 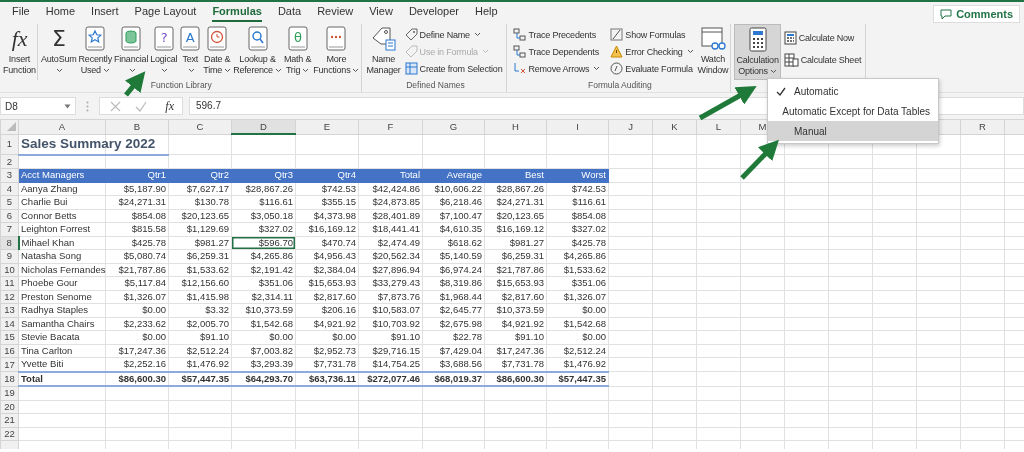 What do you see at coordinates (190, 52) in the screenshot?
I see `ribbon-button: A Text` at bounding box center [190, 52].